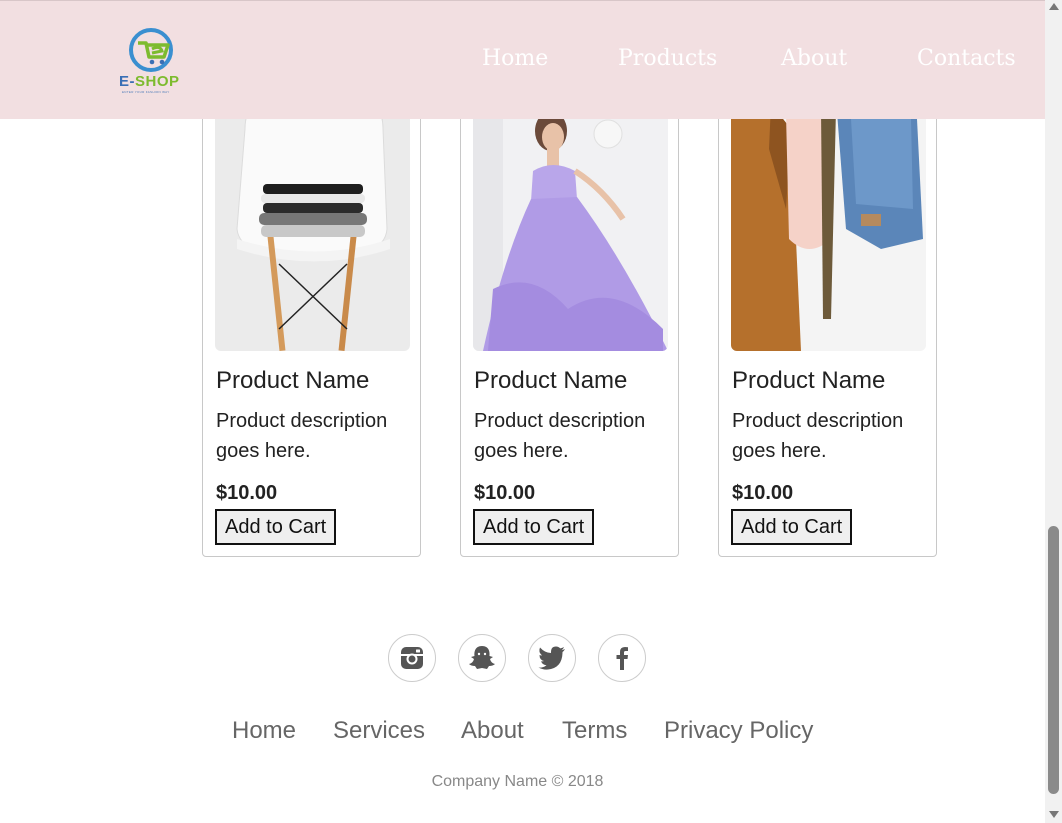 This screenshot has width=1062, height=823. What do you see at coordinates (517, 781) in the screenshot?
I see `copyright-text: Company Name © 2018` at bounding box center [517, 781].